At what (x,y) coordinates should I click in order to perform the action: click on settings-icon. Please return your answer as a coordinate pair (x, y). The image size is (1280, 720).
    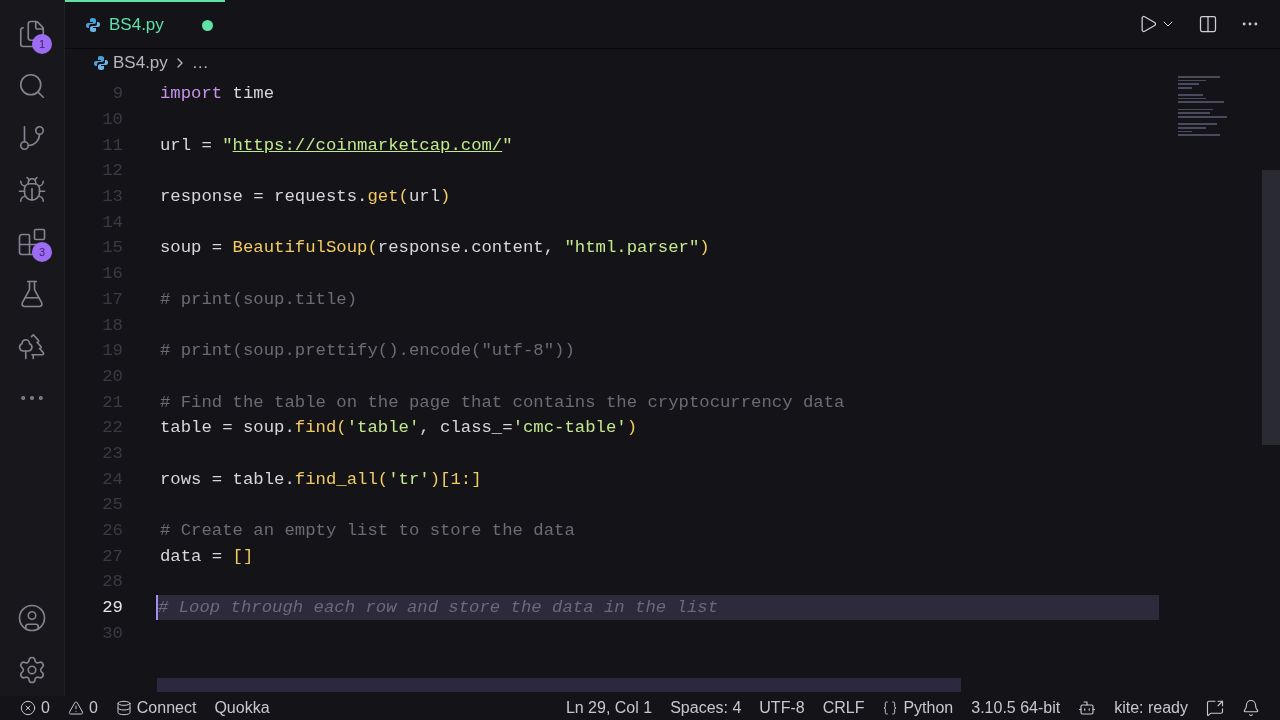
    Looking at the image, I should click on (32, 670).